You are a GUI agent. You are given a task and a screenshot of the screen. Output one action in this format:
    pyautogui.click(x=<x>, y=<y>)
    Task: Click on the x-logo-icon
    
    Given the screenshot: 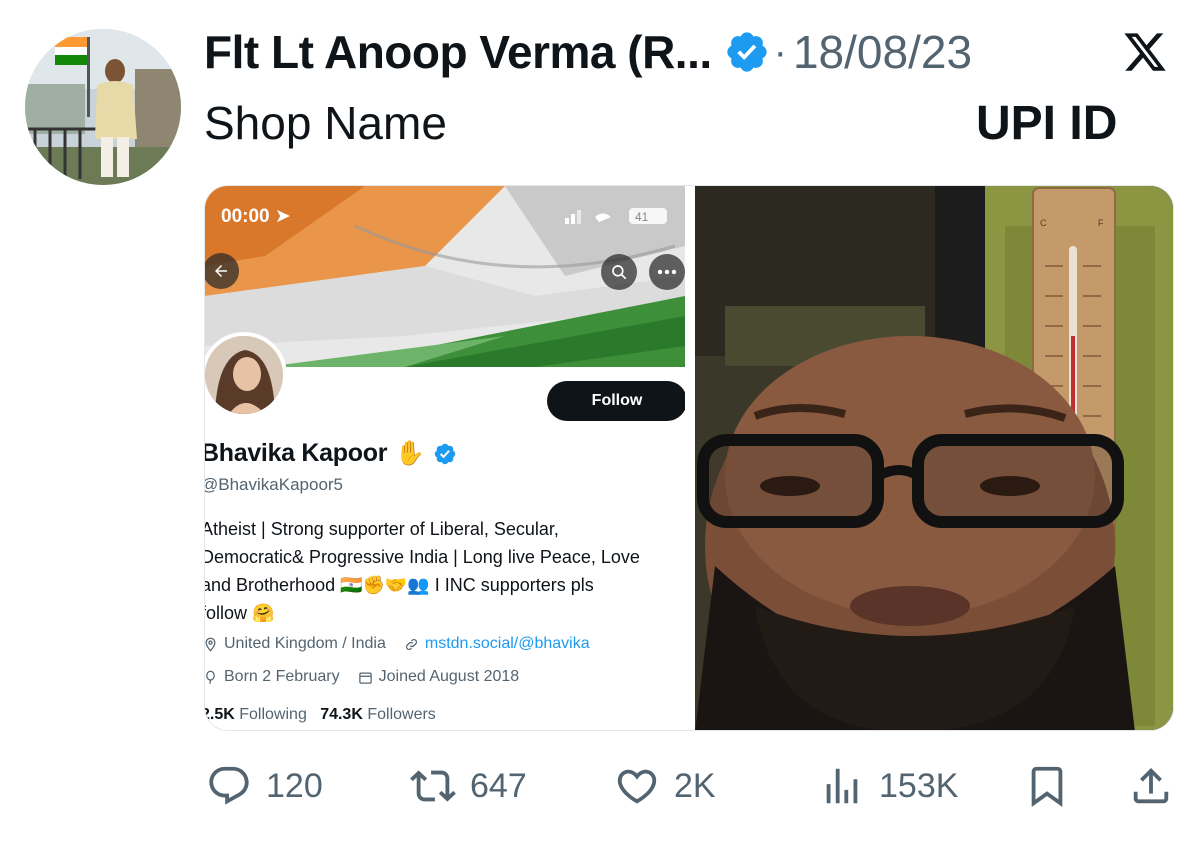 What is the action you would take?
    pyautogui.click(x=1145, y=52)
    